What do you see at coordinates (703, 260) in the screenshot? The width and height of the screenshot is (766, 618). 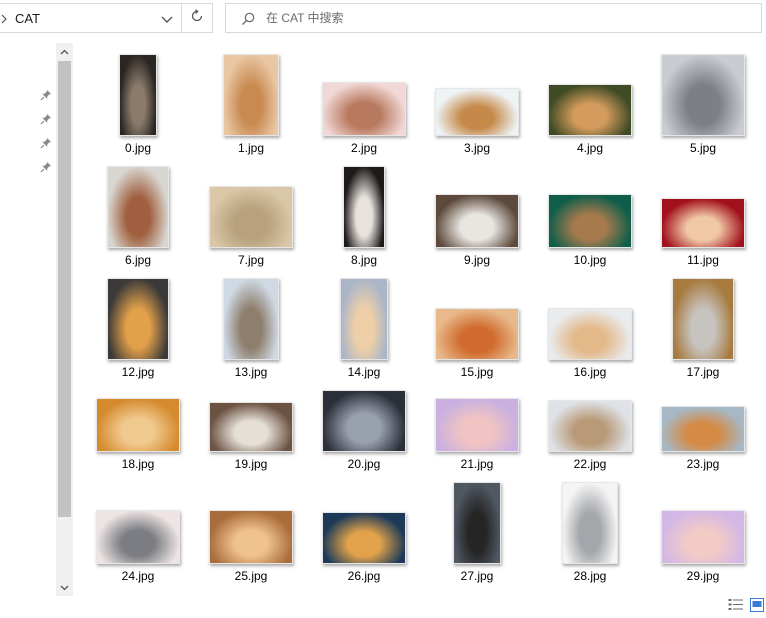 I see `file-name-label: 11.jpg` at bounding box center [703, 260].